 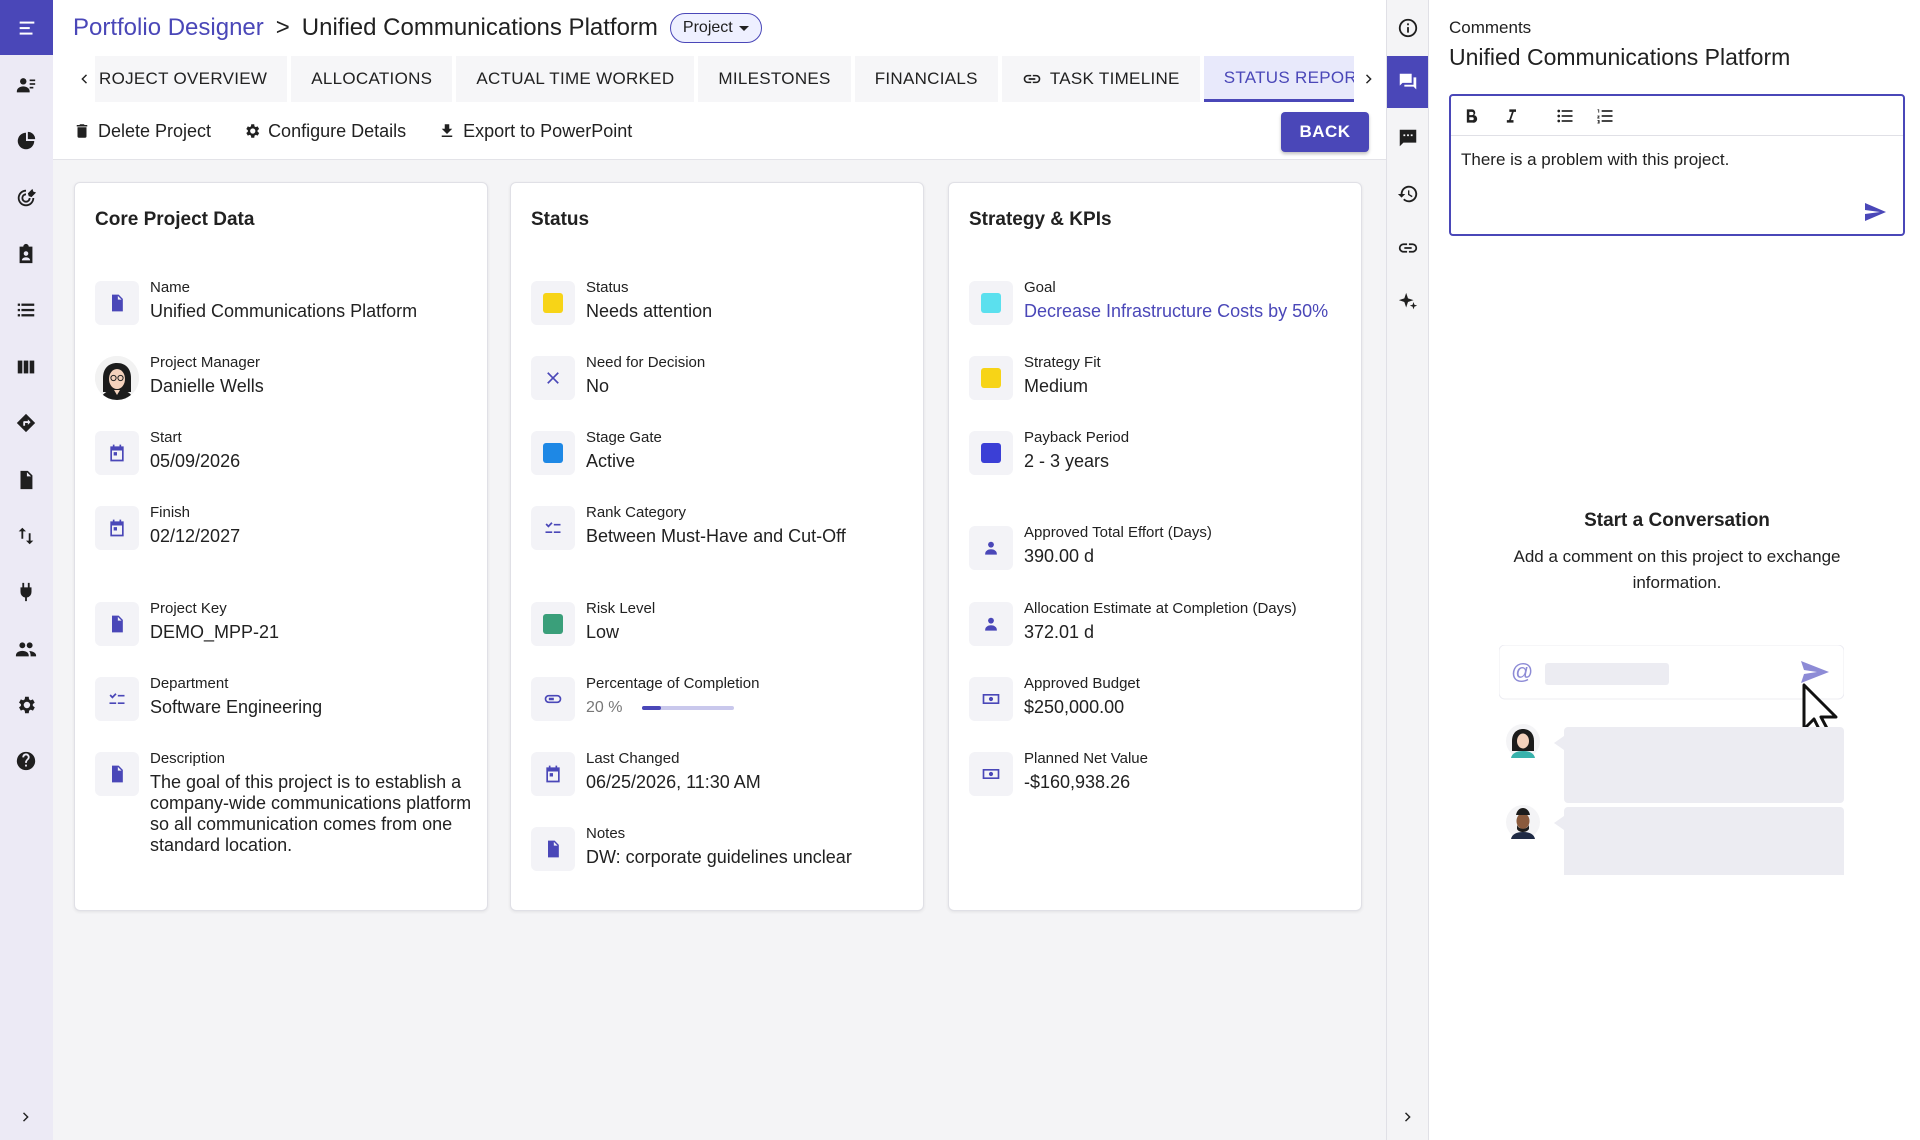 I want to click on numbered-list-icon, so click(x=1605, y=116).